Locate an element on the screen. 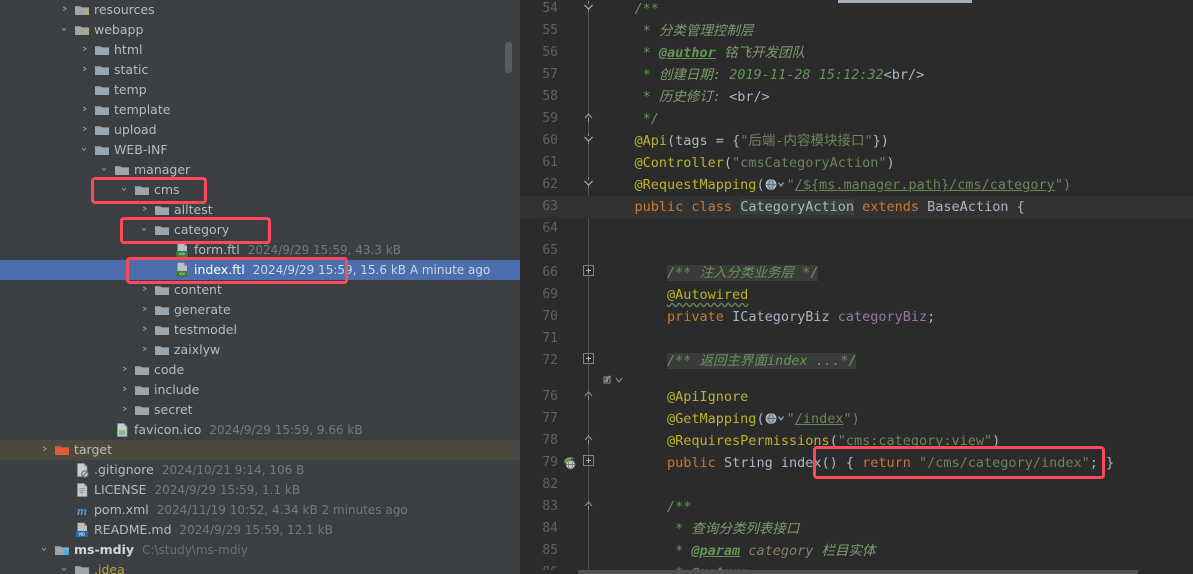 This screenshot has height=574, width=1193. tree-folder-row: secret is located at coordinates (260, 410).